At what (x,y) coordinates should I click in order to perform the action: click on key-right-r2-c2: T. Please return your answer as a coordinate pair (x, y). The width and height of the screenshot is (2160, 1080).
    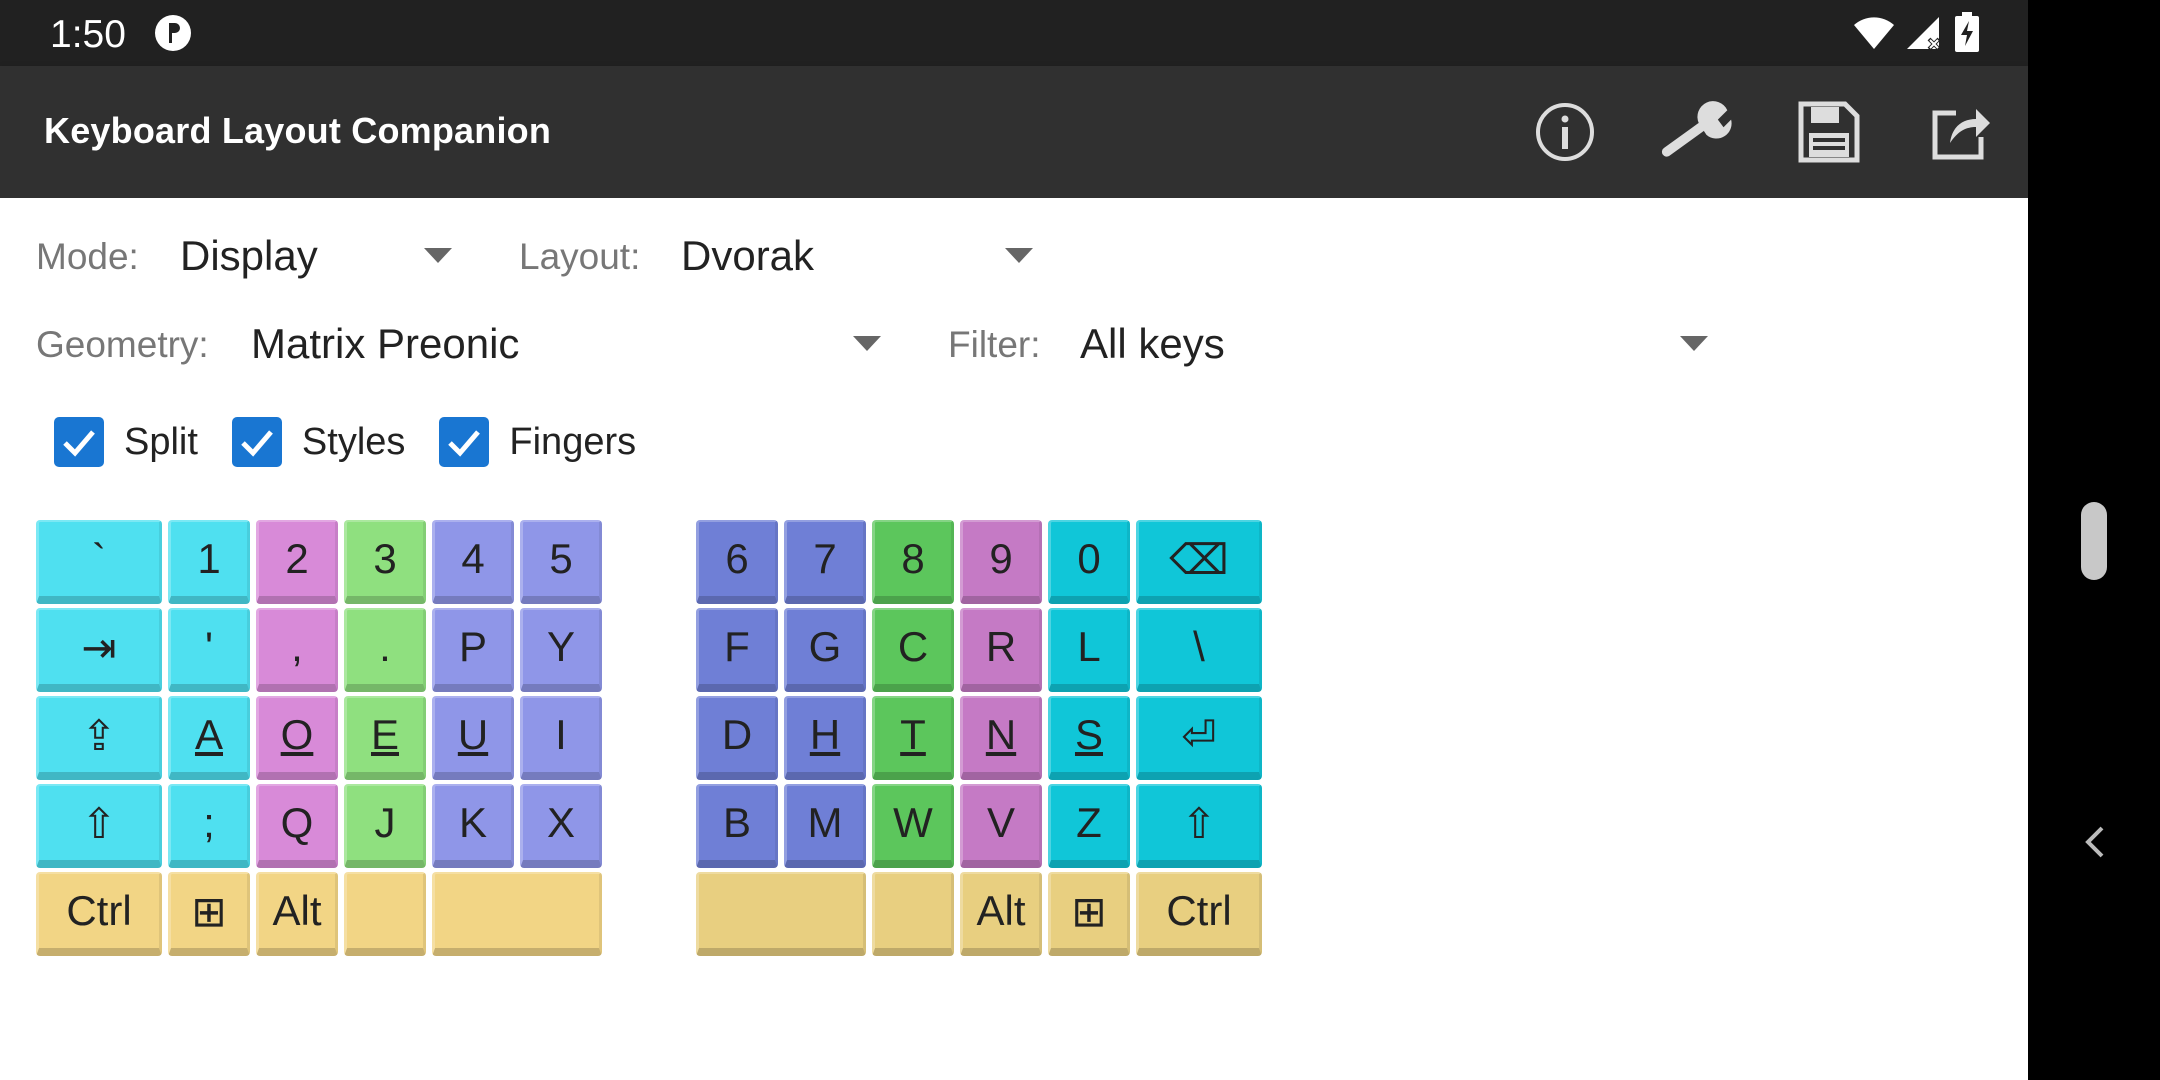
    Looking at the image, I should click on (913, 738).